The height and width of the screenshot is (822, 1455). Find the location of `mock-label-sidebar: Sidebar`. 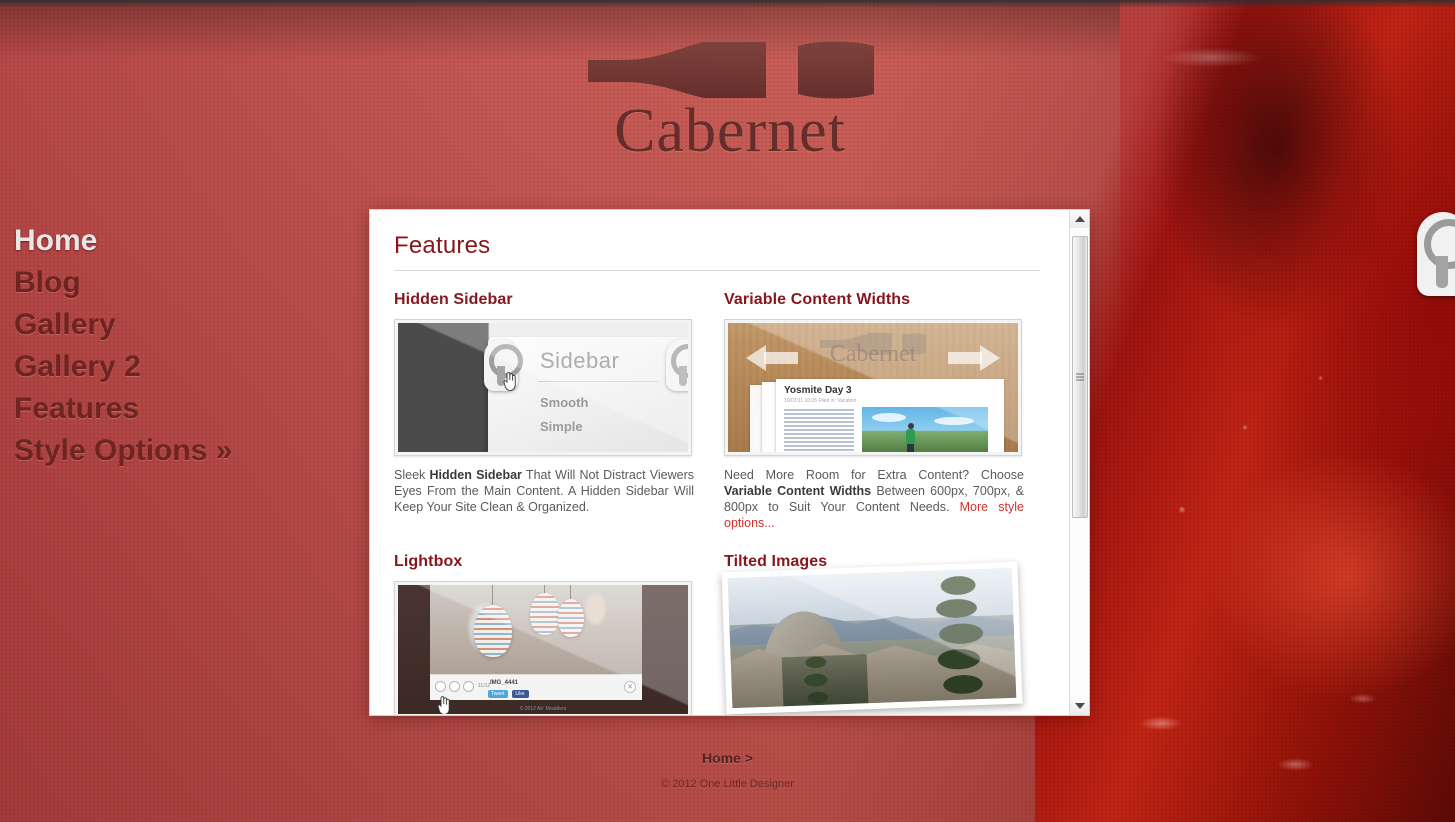

mock-label-sidebar: Sidebar is located at coordinates (580, 360).